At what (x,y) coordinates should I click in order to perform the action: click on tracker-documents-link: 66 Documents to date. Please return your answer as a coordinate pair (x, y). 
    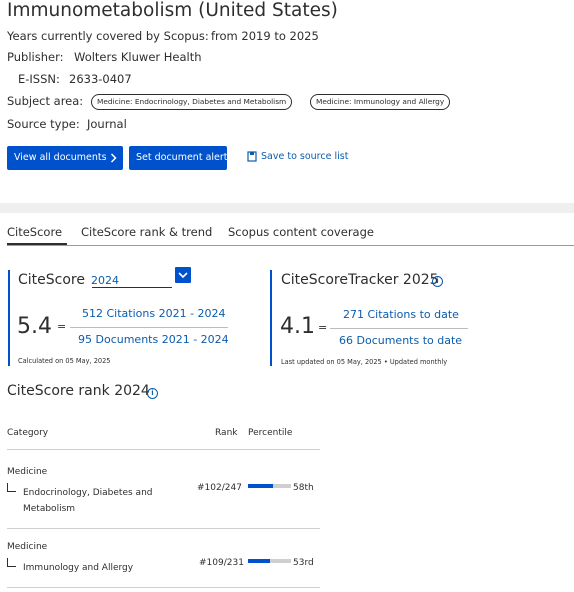
    Looking at the image, I should click on (400, 340).